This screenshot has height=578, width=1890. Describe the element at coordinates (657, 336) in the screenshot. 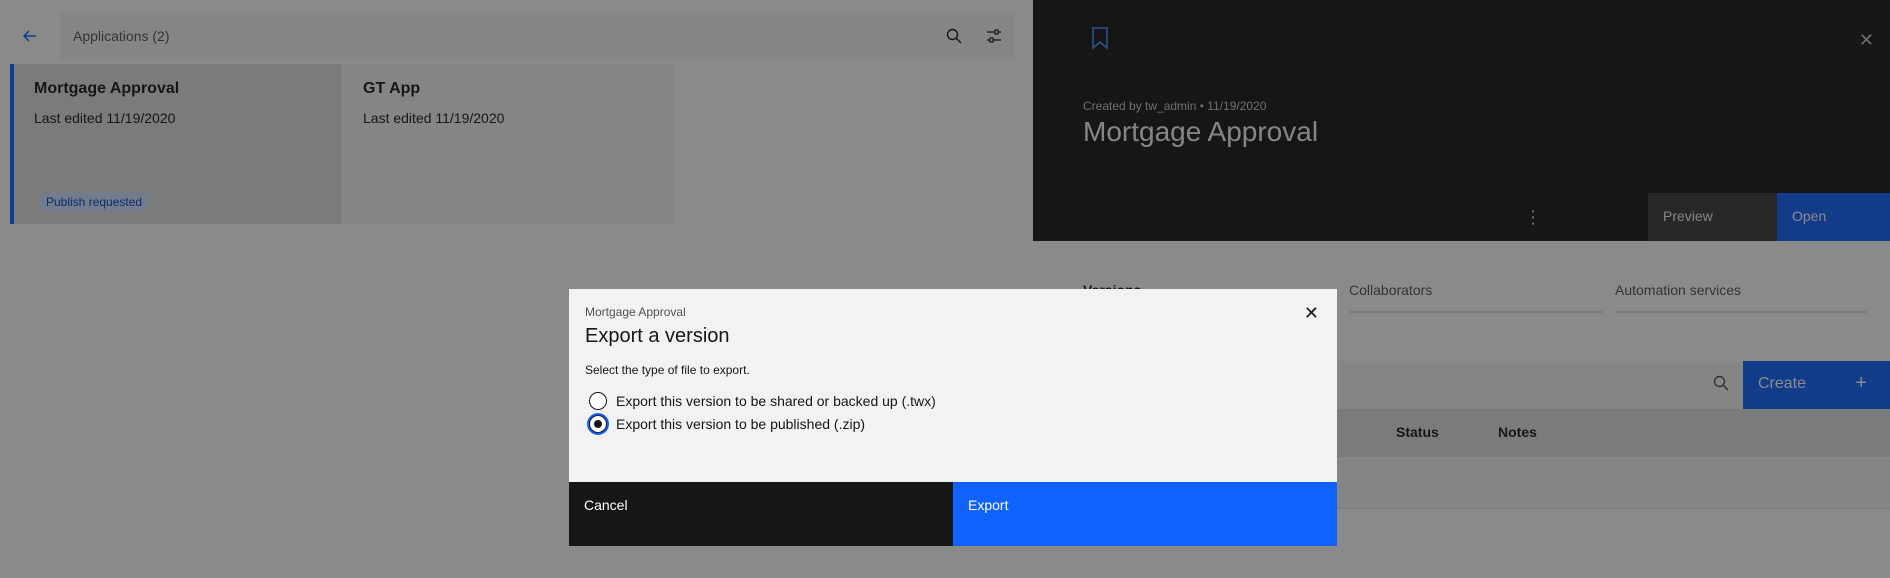

I see `modal-title: Export a version` at that location.